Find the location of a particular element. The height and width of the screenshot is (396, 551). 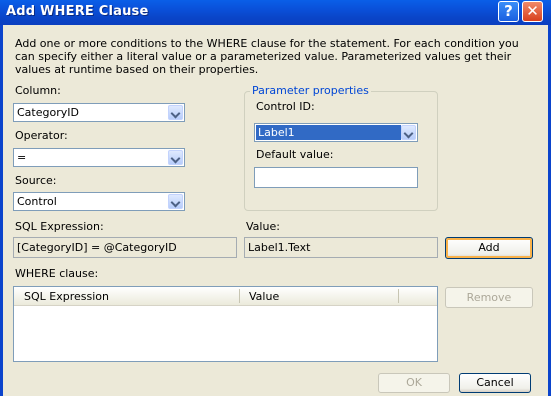

help-icon: ? is located at coordinates (508, 11).